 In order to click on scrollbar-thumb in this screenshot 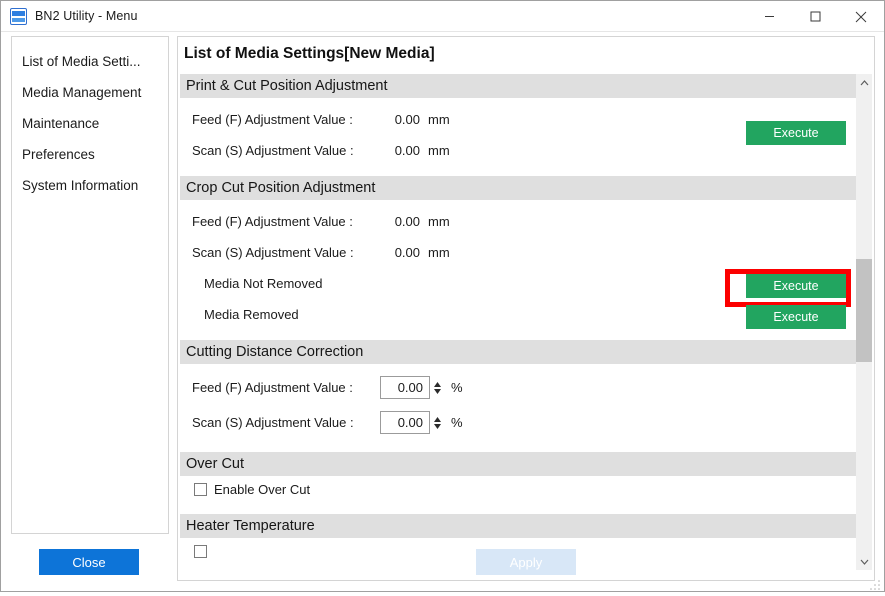, I will do `click(864, 310)`.